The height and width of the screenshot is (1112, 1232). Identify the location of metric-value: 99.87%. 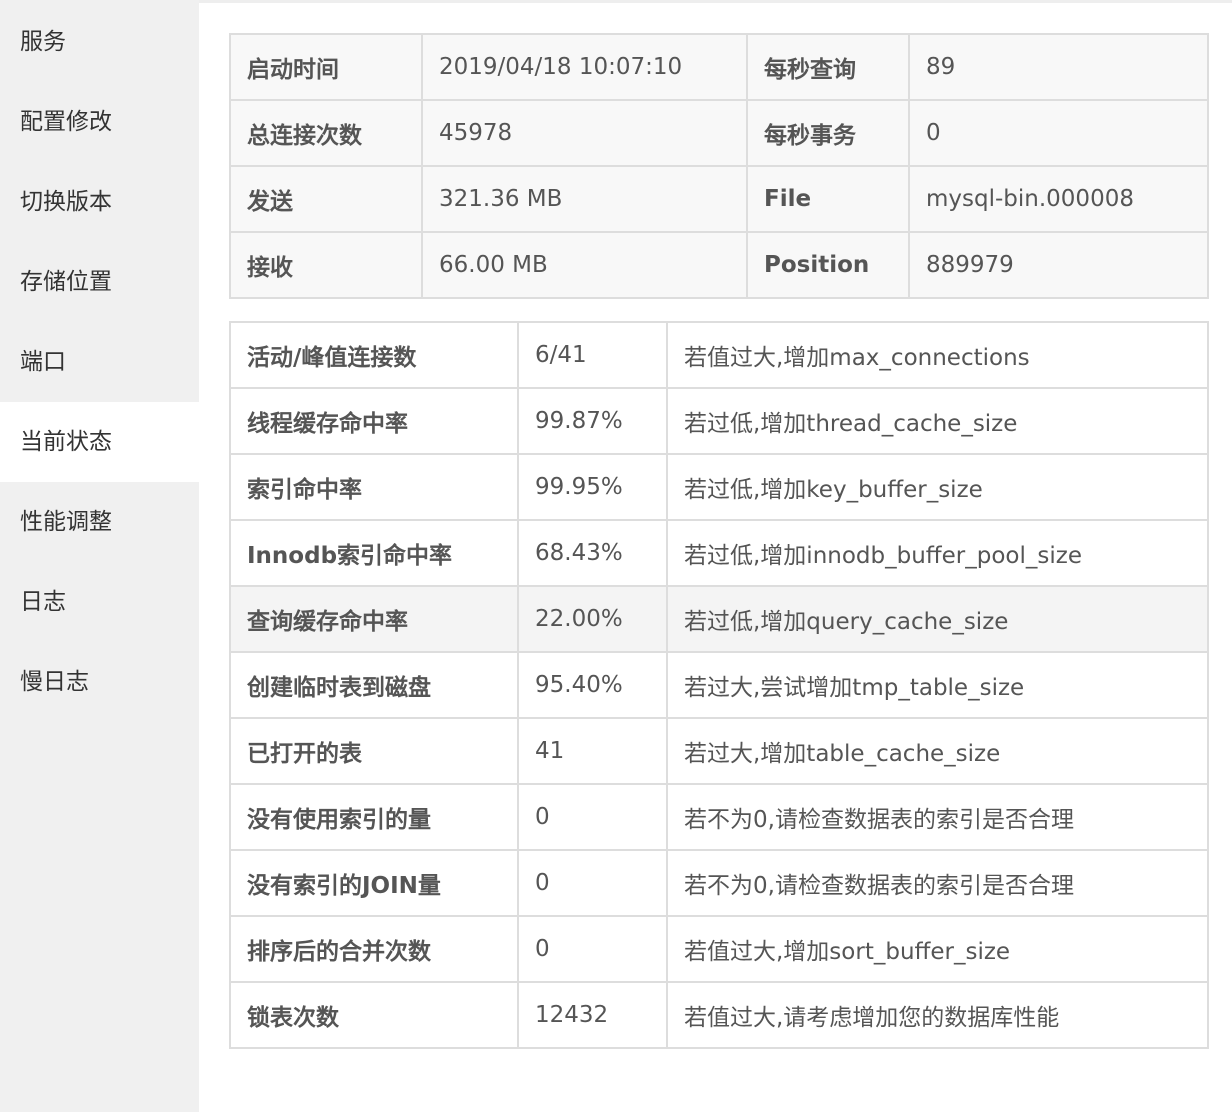
(592, 421).